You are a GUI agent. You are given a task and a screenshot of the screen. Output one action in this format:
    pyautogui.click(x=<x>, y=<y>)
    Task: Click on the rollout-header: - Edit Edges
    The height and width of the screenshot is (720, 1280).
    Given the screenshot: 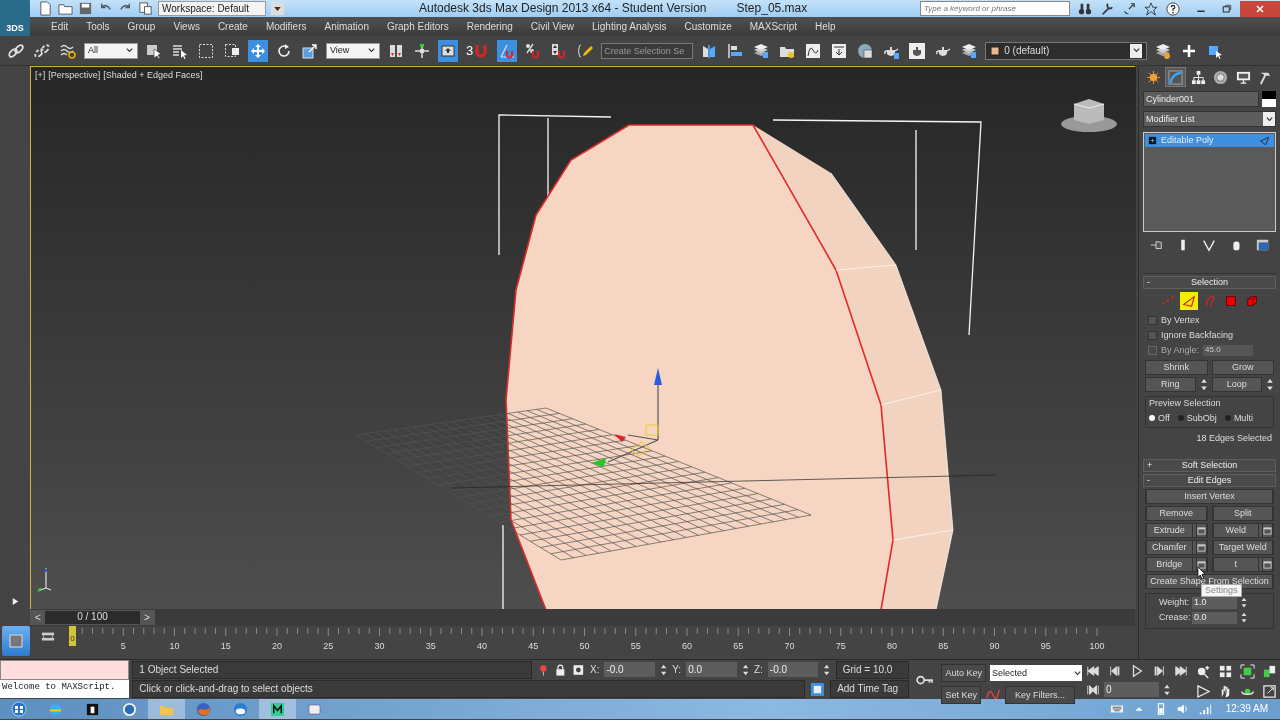 What is the action you would take?
    pyautogui.click(x=1209, y=481)
    